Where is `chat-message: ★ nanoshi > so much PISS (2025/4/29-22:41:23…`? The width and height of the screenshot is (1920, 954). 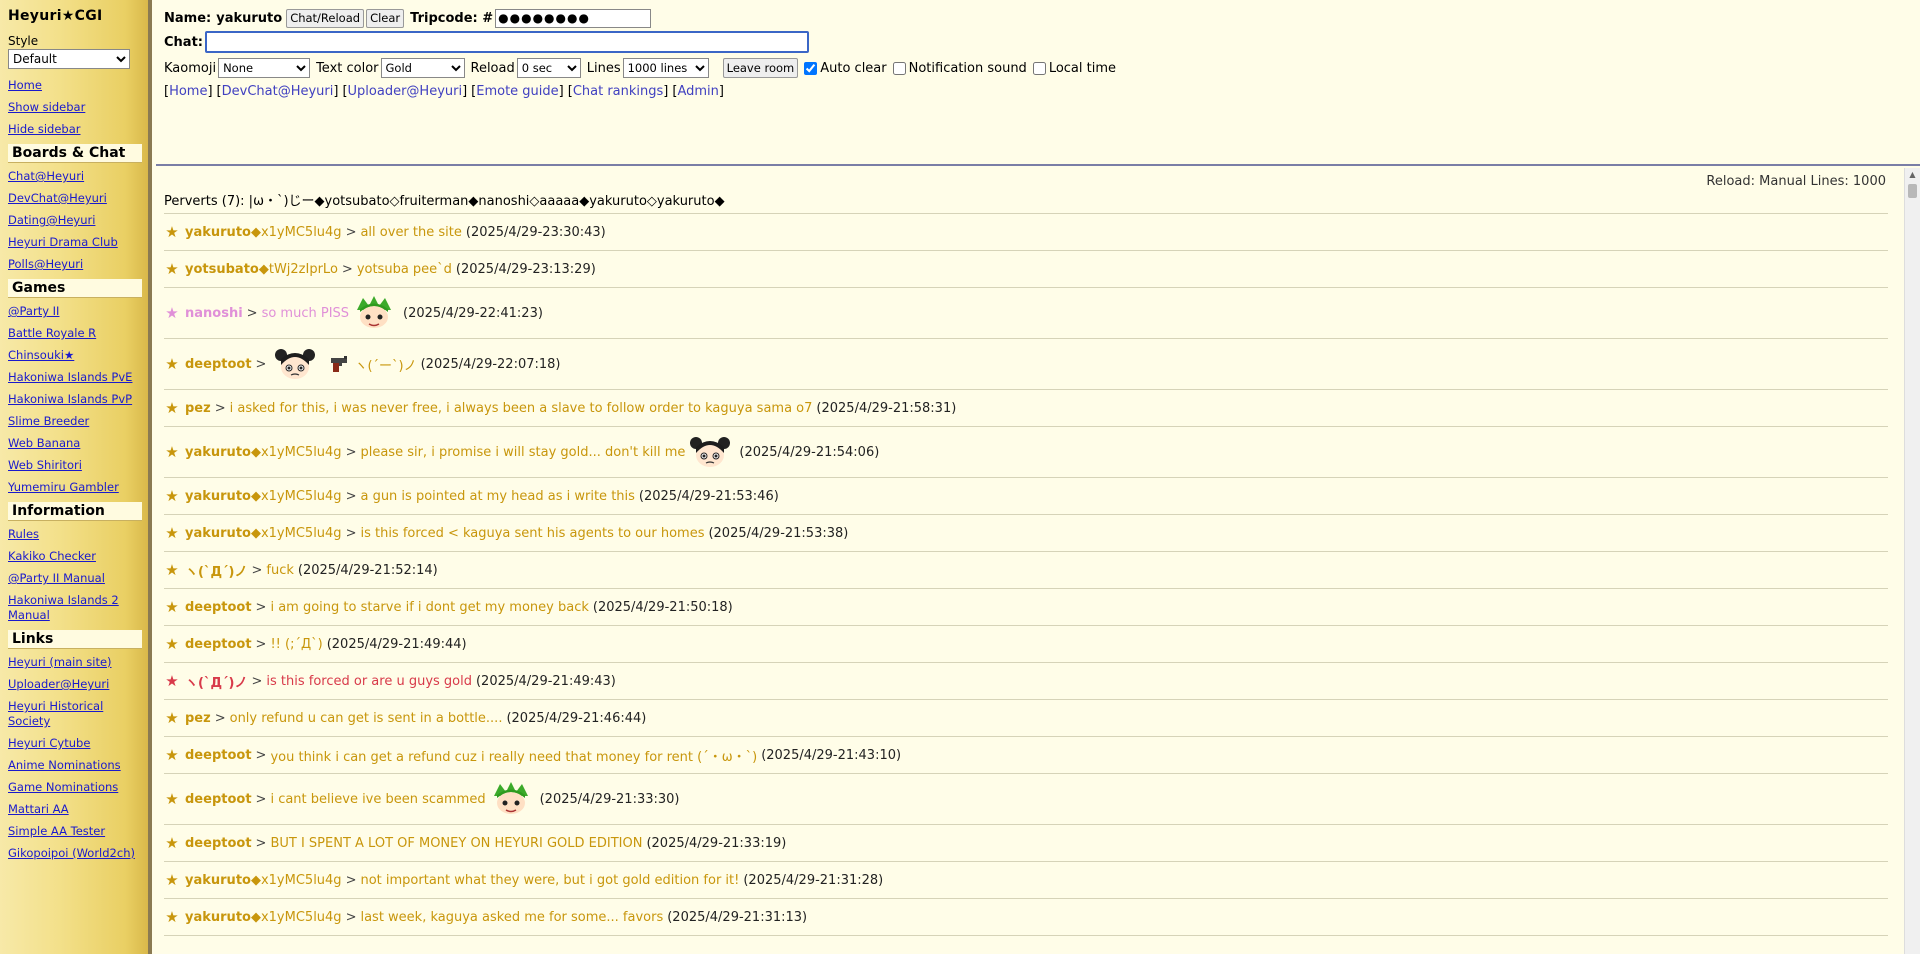 chat-message: ★ nanoshi > so much PISS (2025/4/29-22:41:23… is located at coordinates (1026, 313).